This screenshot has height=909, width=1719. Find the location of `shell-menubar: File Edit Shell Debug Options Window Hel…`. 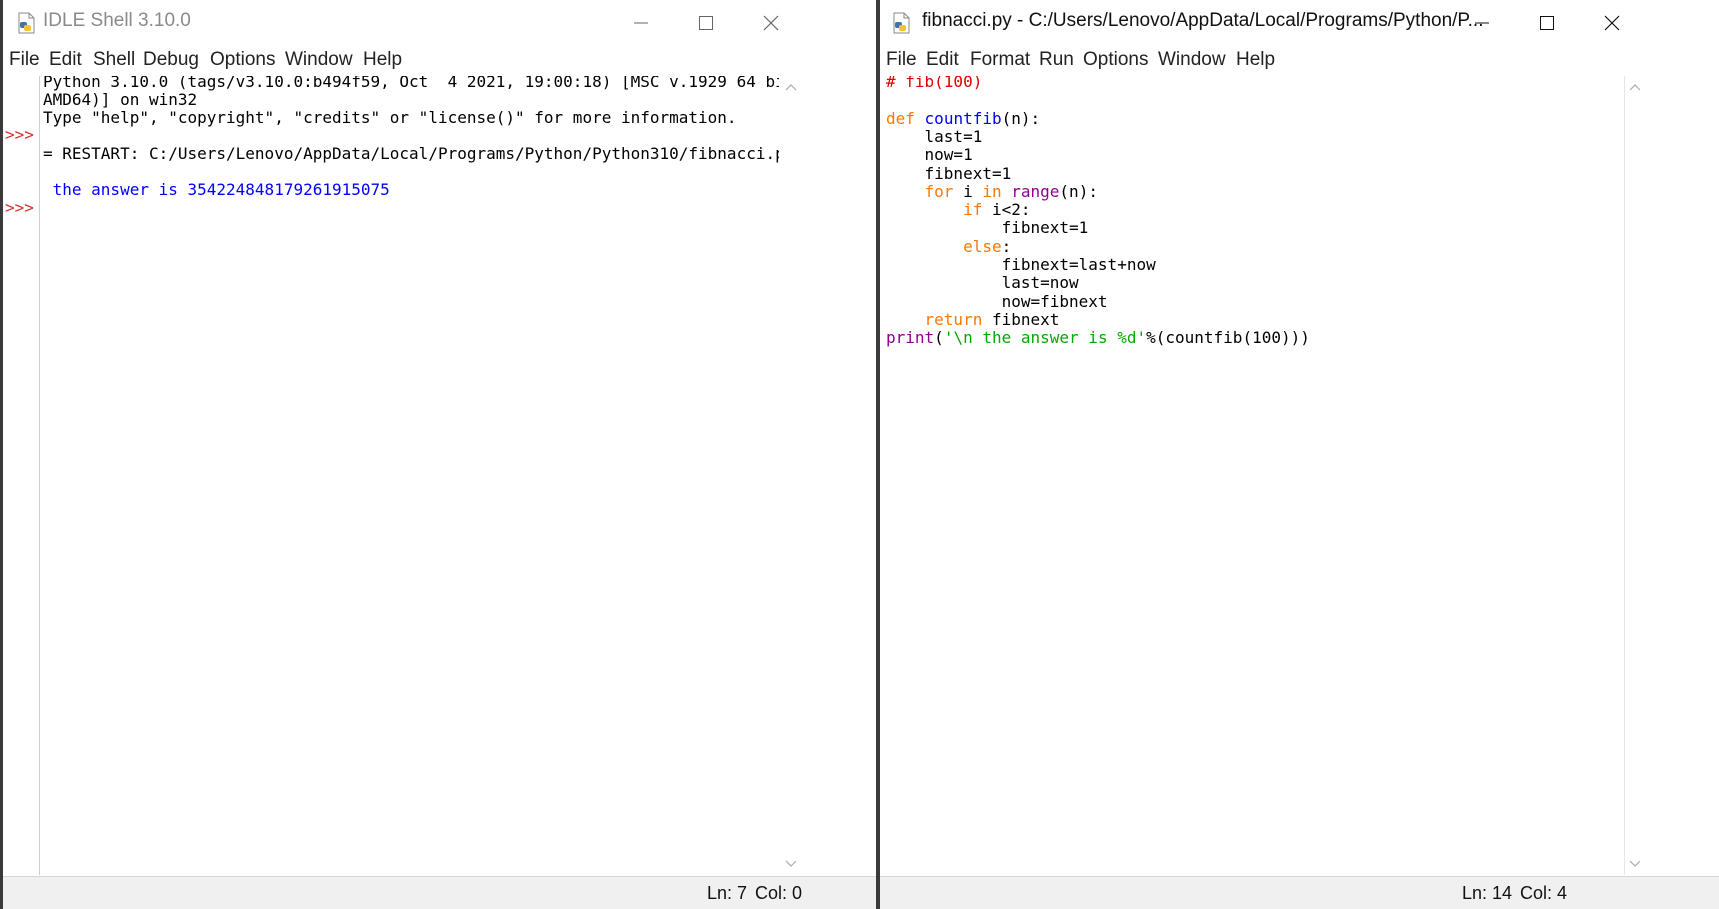

shell-menubar: File Edit Shell Debug Options Window Hel… is located at coordinates (439, 62).